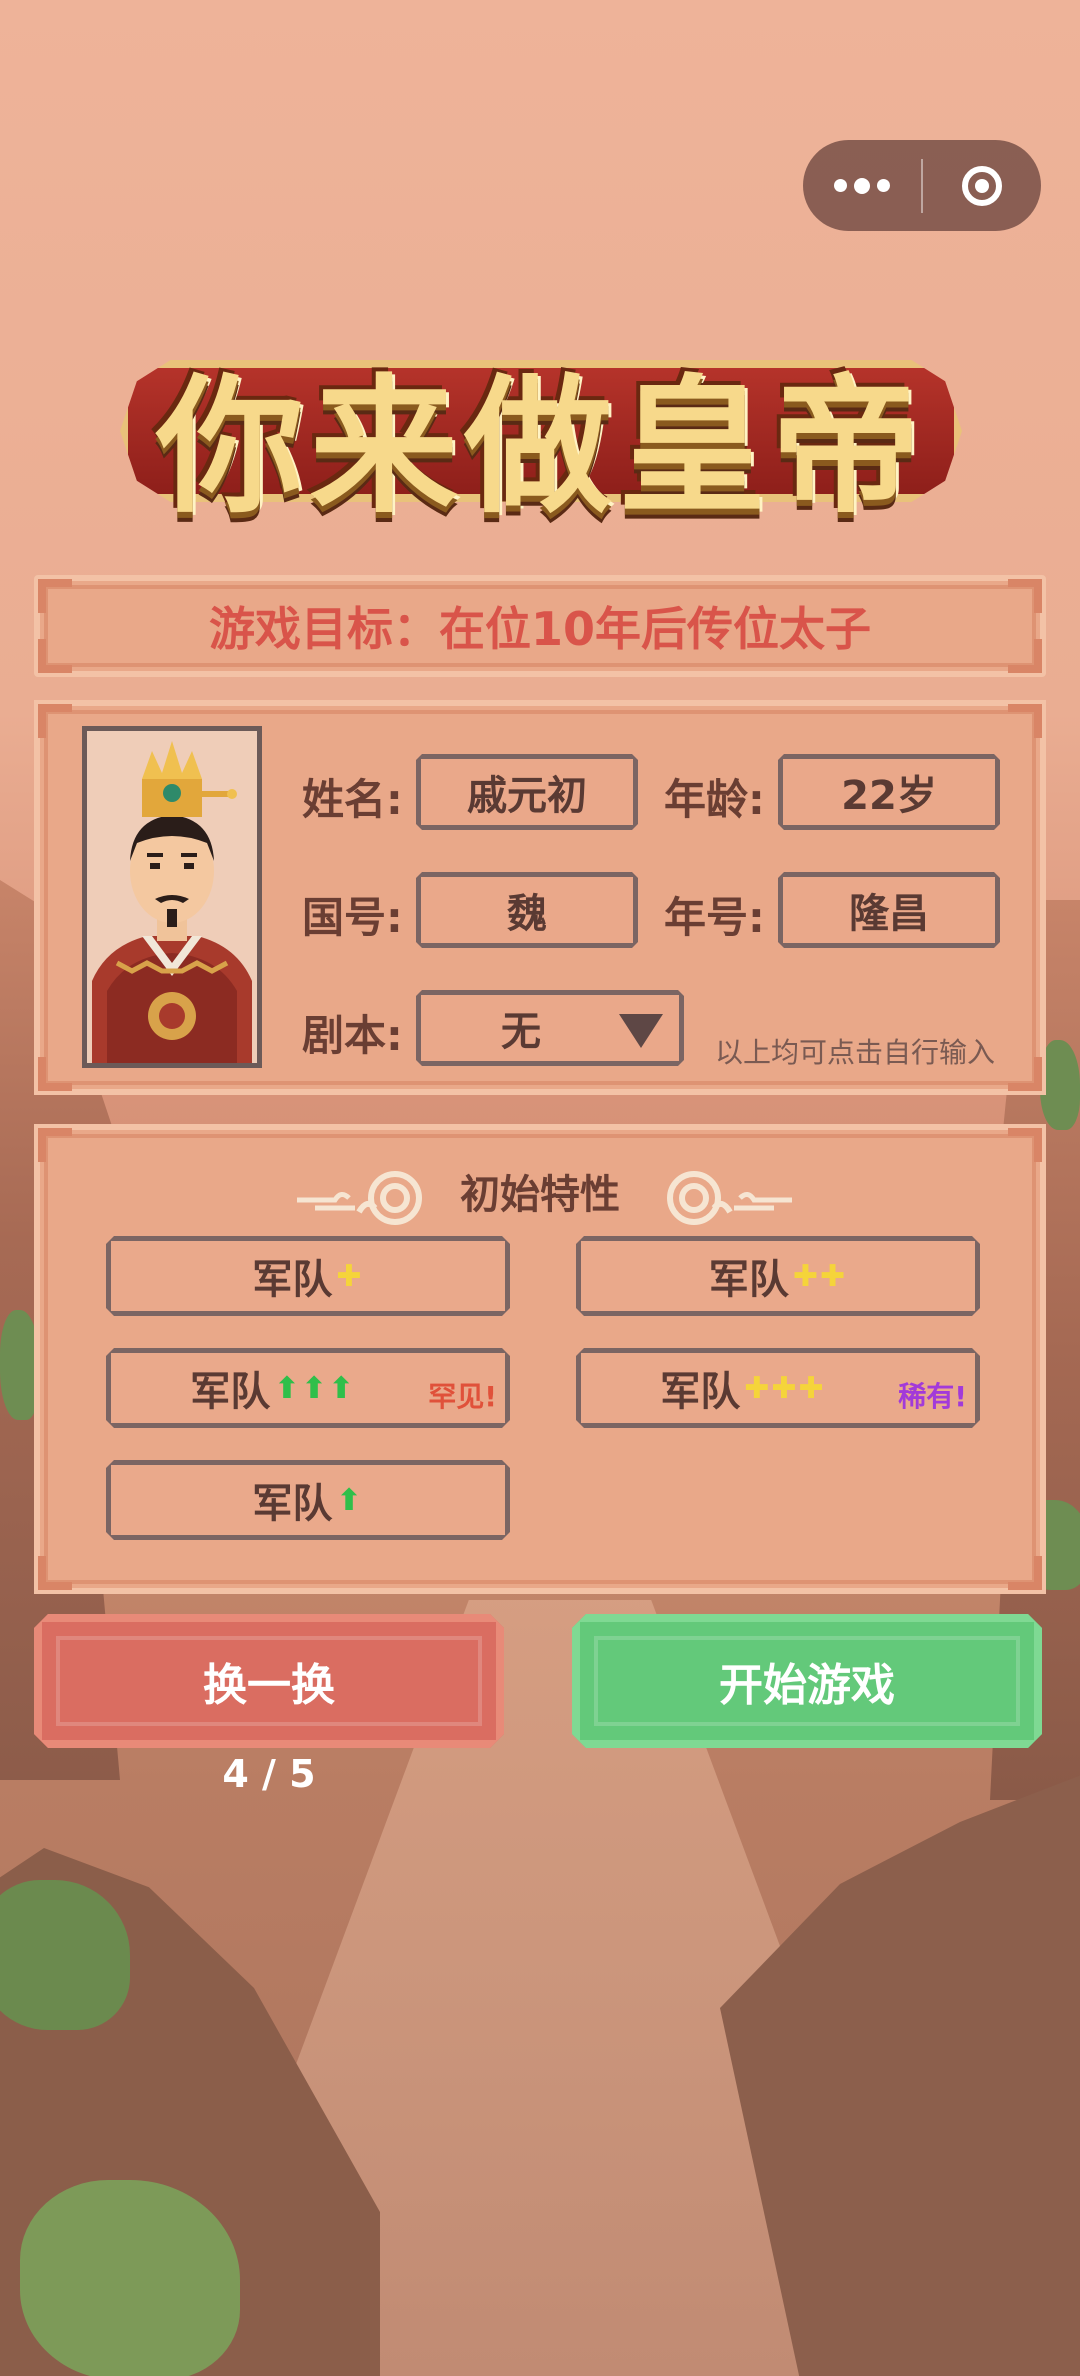 The height and width of the screenshot is (2376, 1080). Describe the element at coordinates (539, 629) in the screenshot. I see `goal-text: 游戏目标：在位10年后传位太子` at that location.